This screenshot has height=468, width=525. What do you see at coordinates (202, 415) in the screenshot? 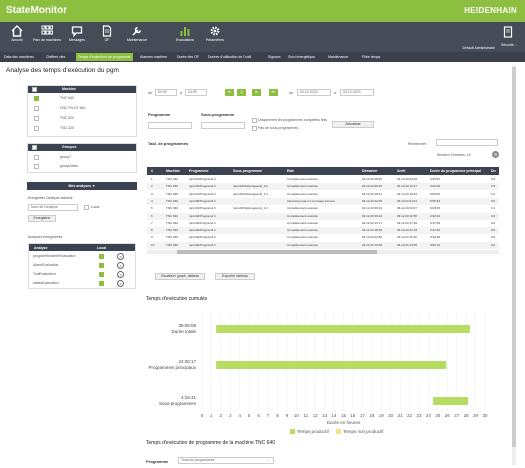
I see `x-tick-label: 0` at bounding box center [202, 415].